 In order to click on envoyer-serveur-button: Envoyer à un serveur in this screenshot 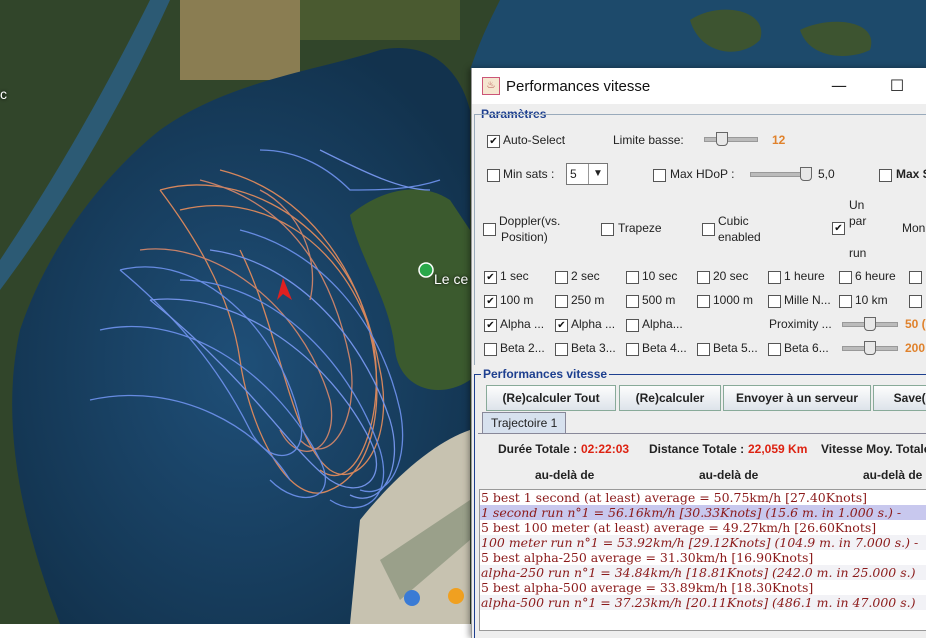, I will do `click(797, 398)`.